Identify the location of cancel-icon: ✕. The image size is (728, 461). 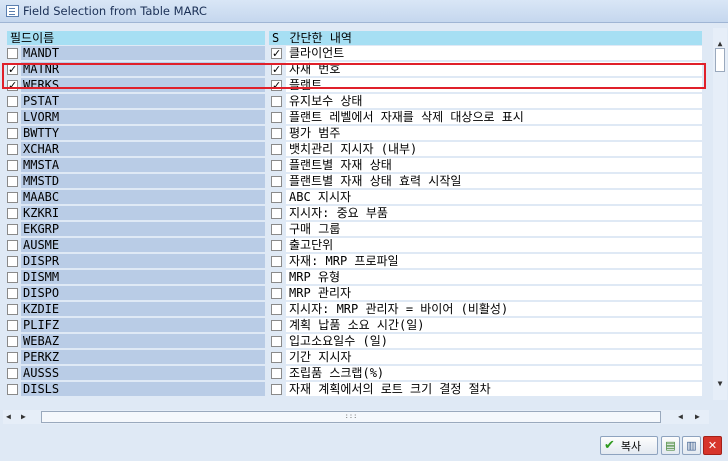
(712, 445).